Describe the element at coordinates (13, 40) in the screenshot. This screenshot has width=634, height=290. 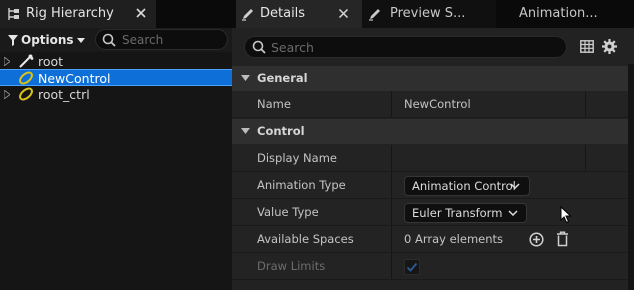
I see `filter-icon` at that location.